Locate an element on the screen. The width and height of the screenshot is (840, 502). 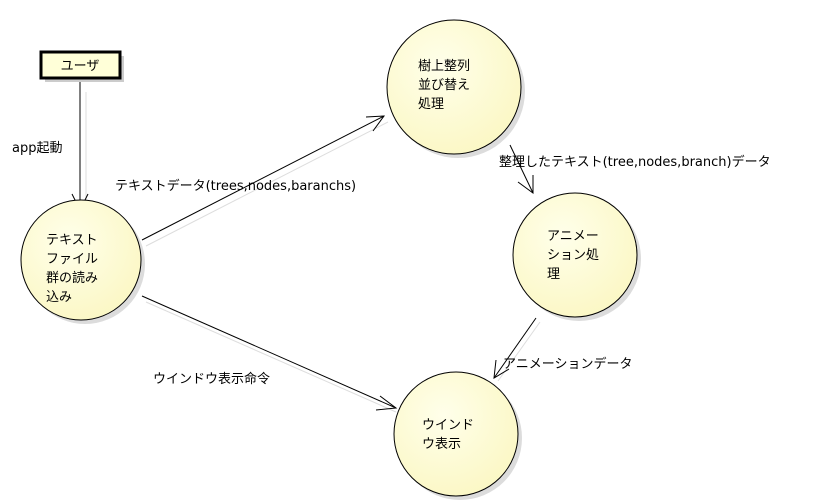
flow-app-start-label: app起動 is located at coordinates (37, 148).